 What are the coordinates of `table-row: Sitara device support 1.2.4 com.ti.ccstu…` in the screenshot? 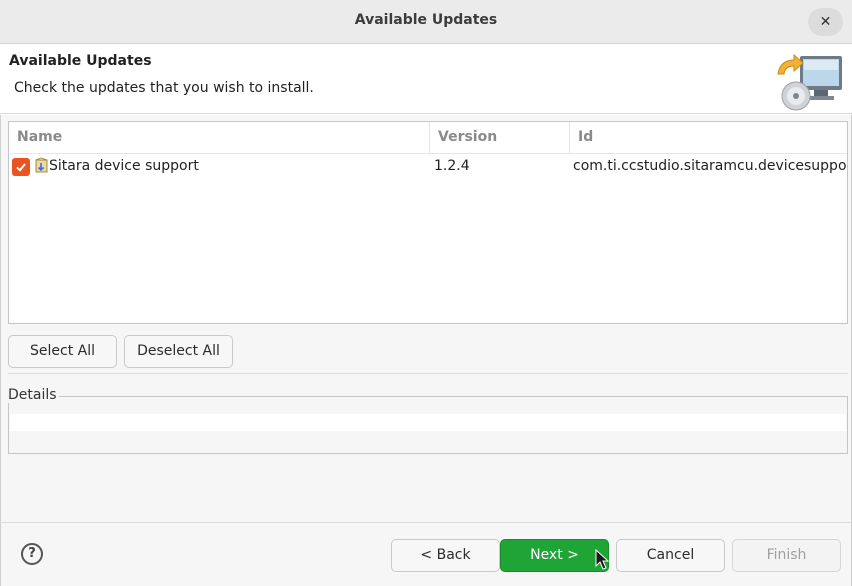 It's located at (428, 167).